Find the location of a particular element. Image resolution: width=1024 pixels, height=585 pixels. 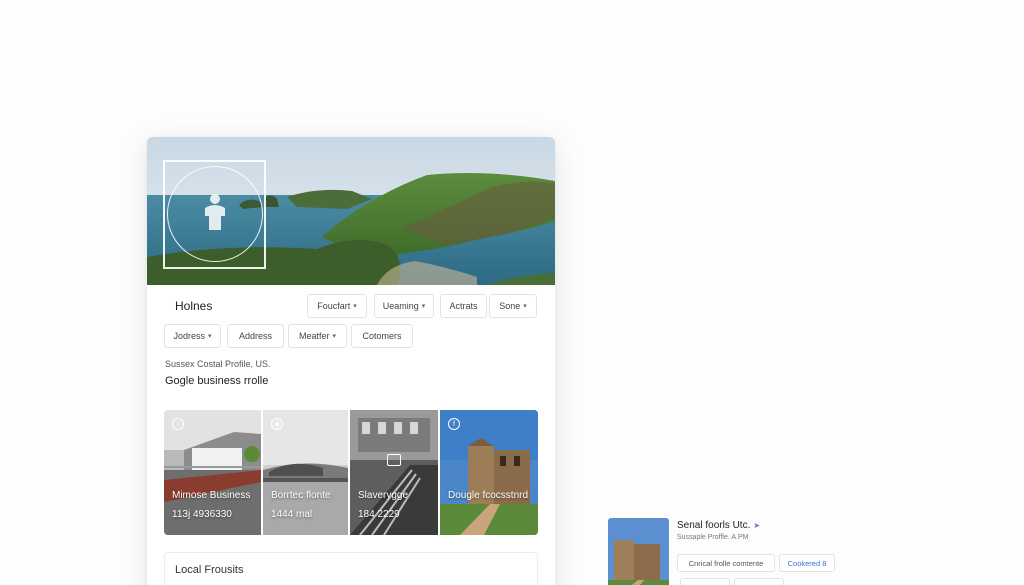

logo-frame is located at coordinates (214, 214).